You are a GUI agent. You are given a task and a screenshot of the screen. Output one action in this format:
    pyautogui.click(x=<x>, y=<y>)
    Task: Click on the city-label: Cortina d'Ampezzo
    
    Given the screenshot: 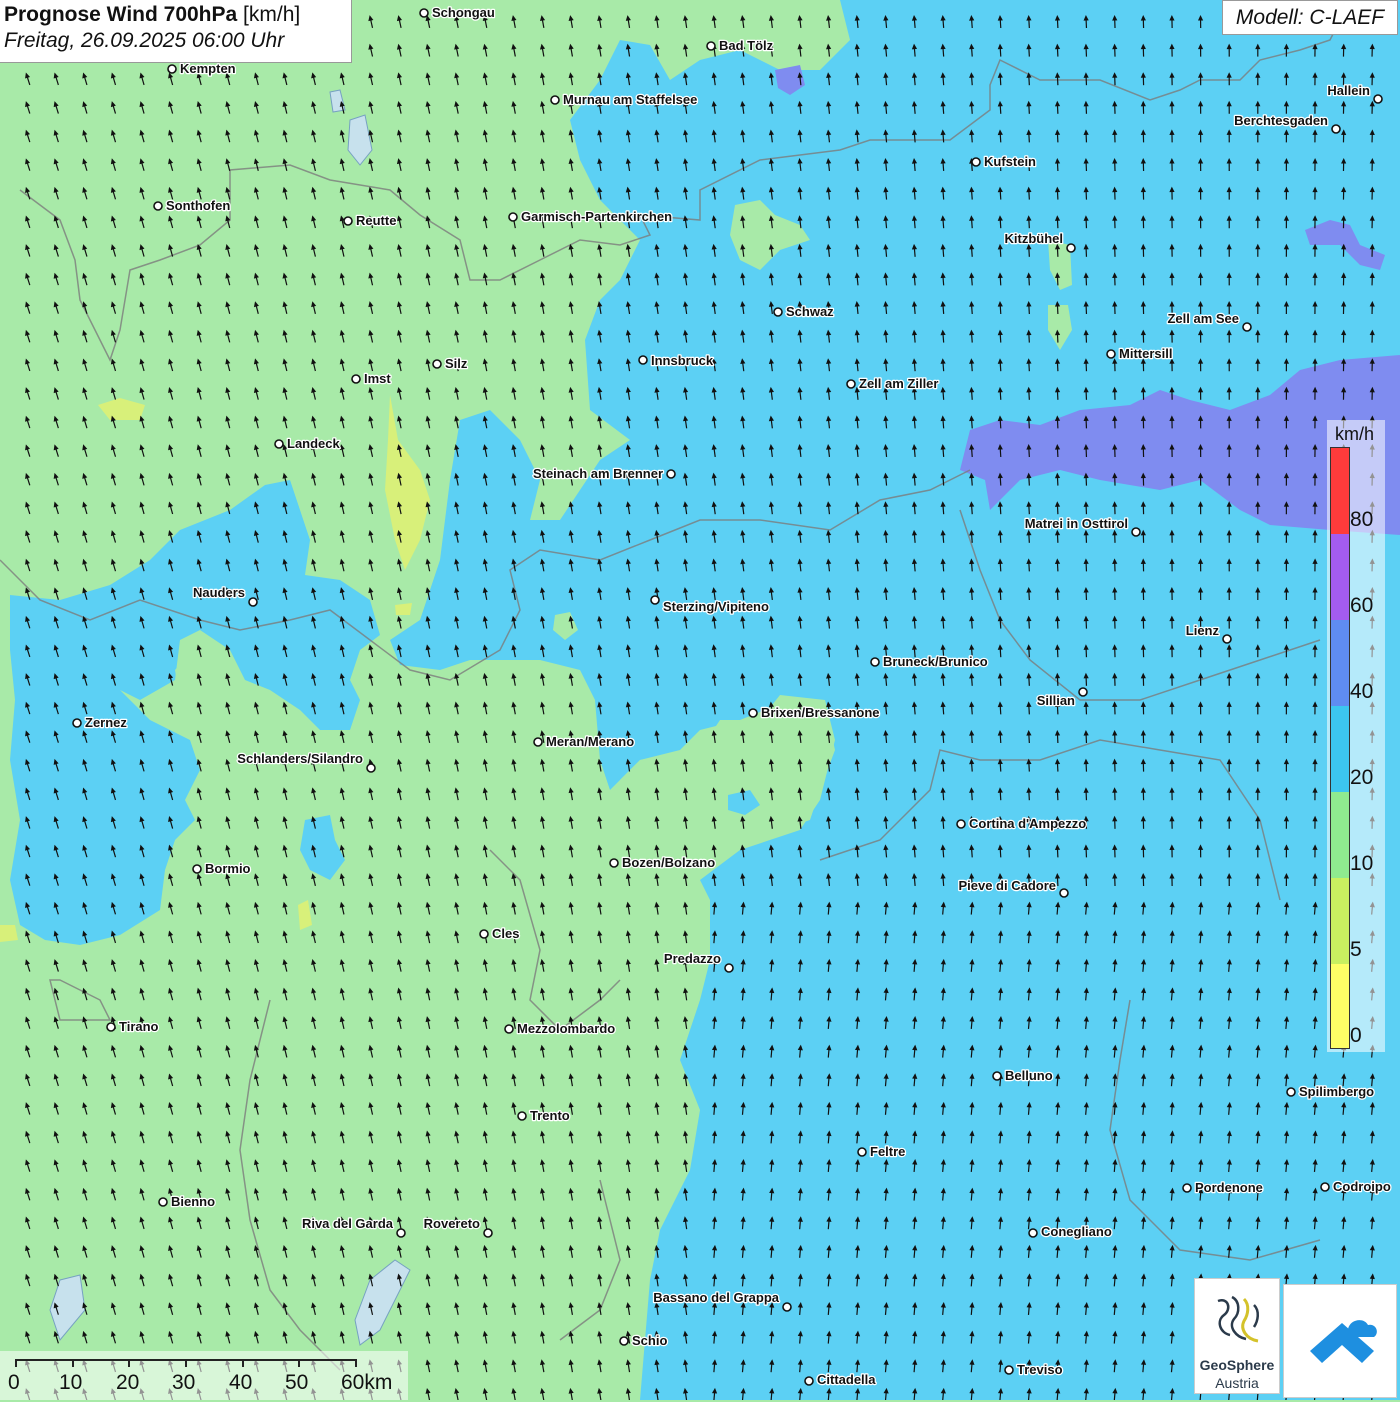 What is the action you would take?
    pyautogui.click(x=1027, y=823)
    